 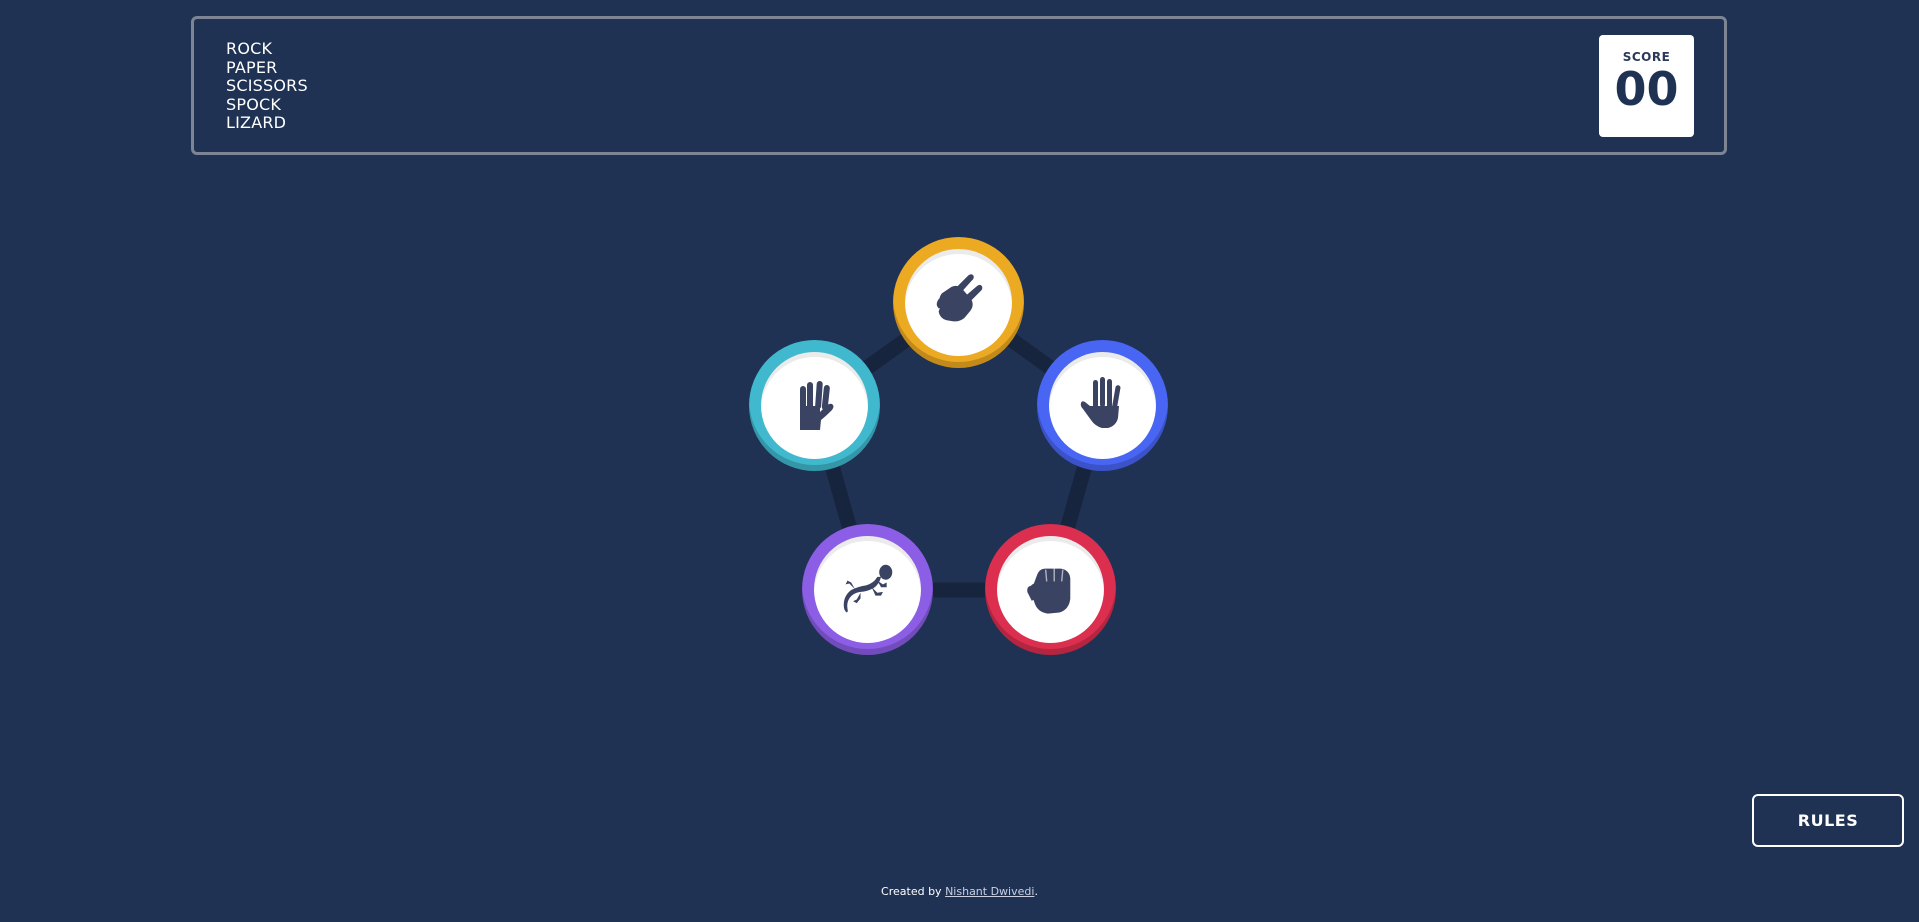 I want to click on spock-button, so click(x=814, y=405).